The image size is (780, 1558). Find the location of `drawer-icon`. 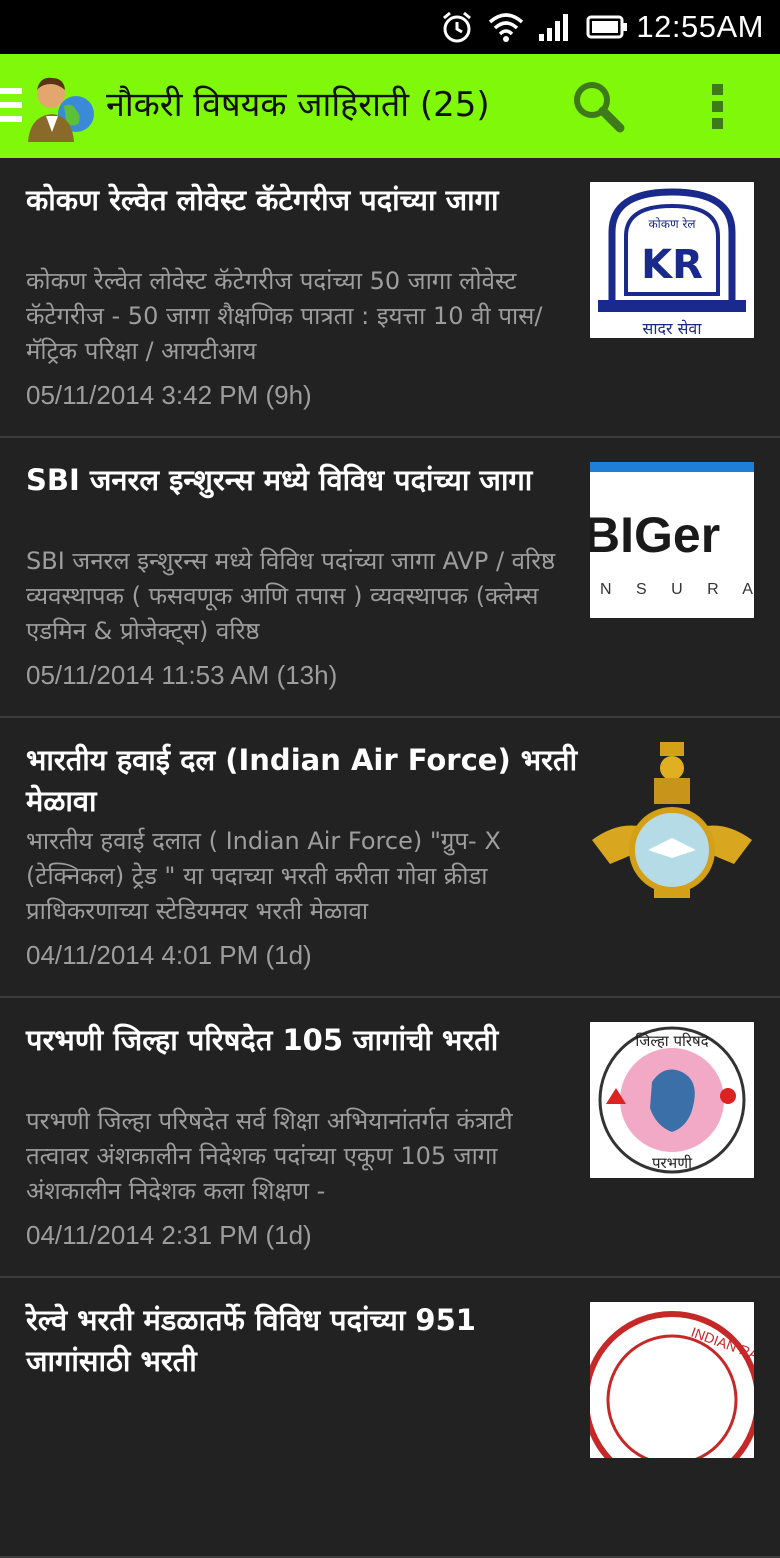

drawer-icon is located at coordinates (11, 106).